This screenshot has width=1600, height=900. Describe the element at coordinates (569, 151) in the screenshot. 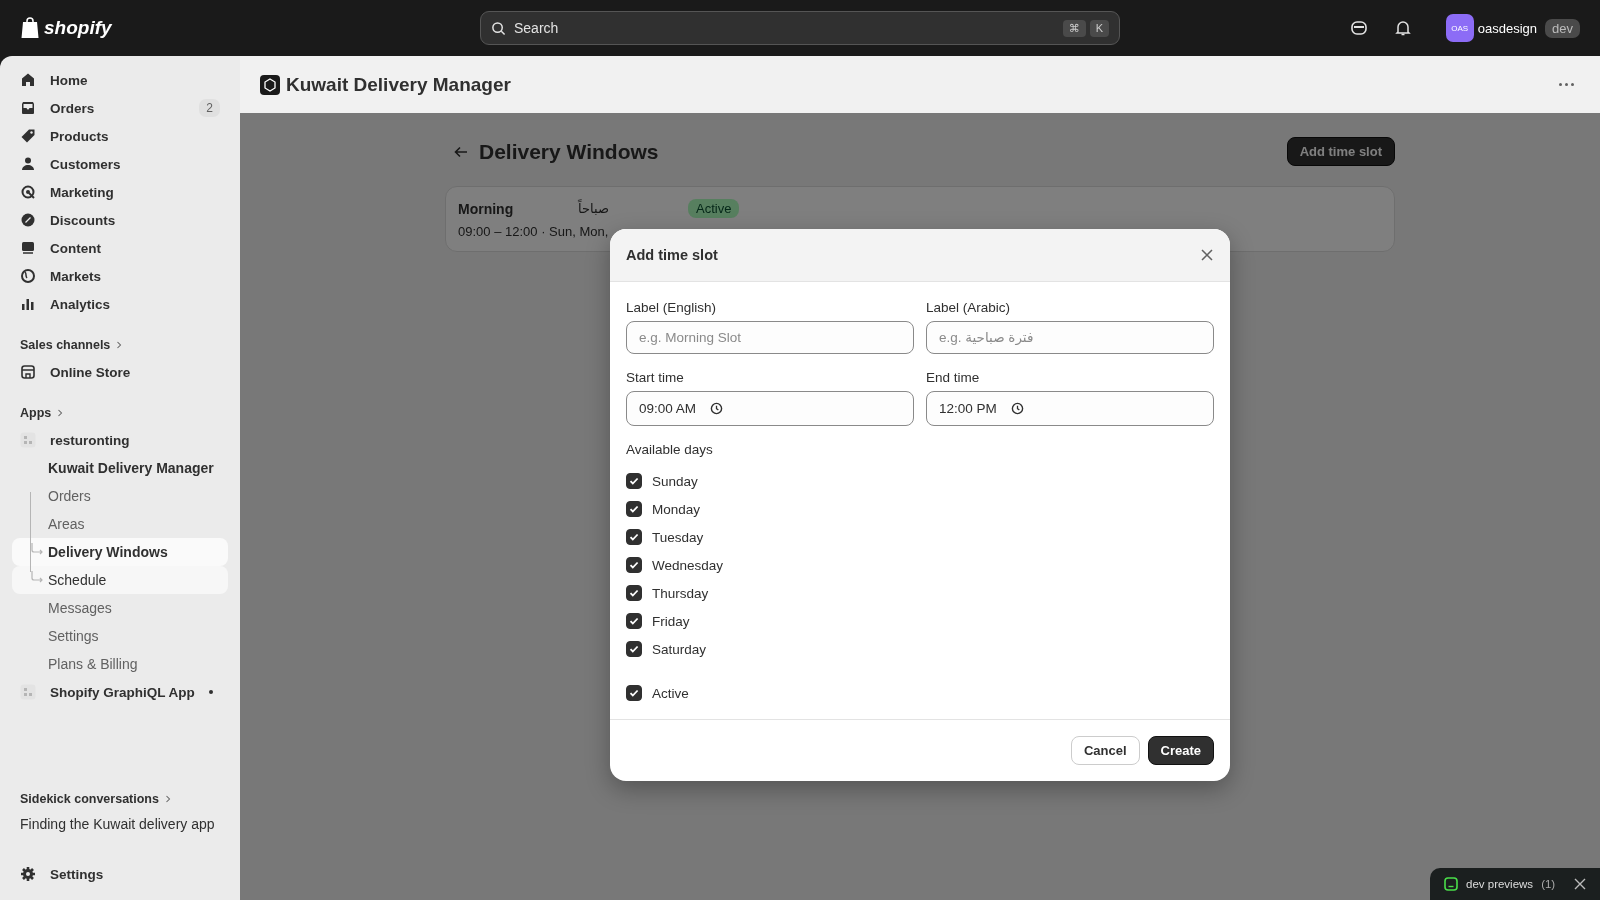

I see `page-title: Delivery Windows` at that location.